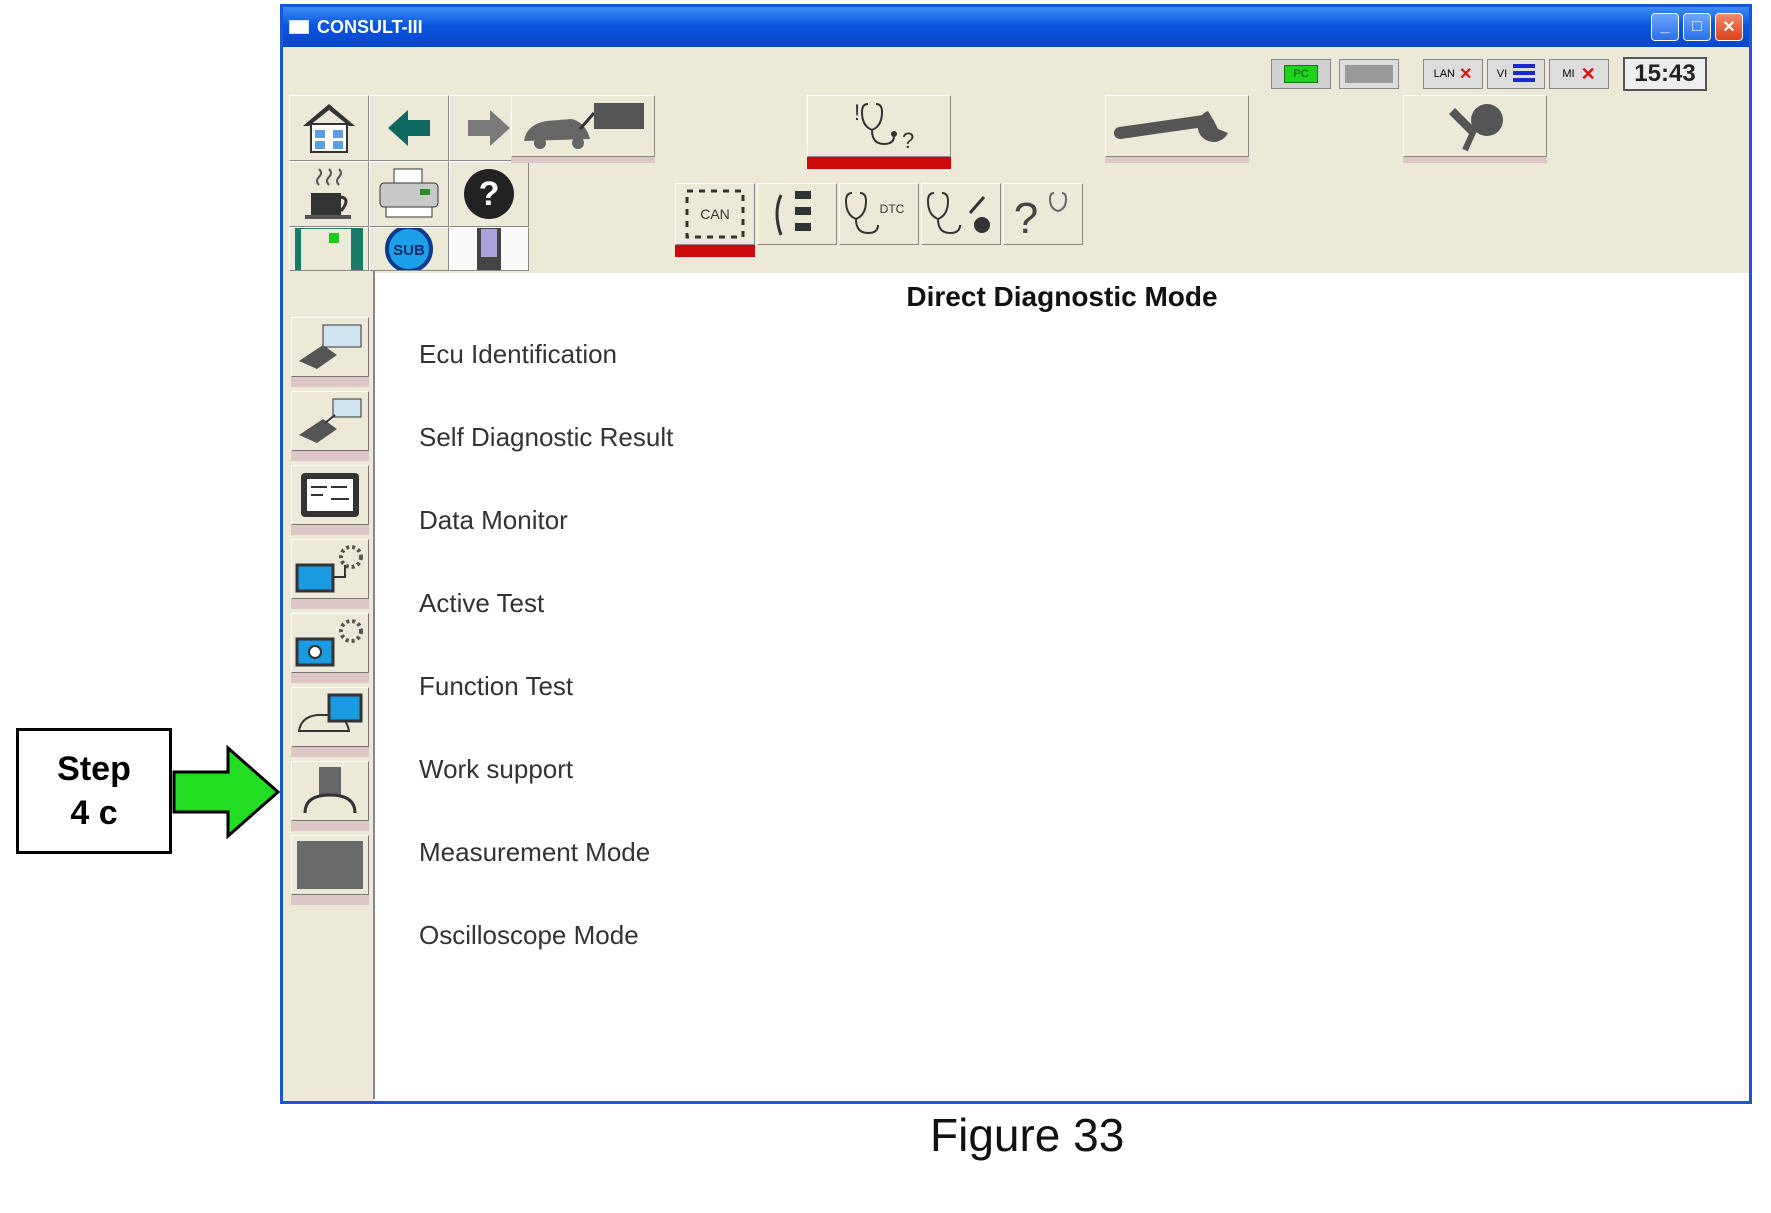 Image resolution: width=1771 pixels, height=1213 pixels. What do you see at coordinates (879, 163) in the screenshot?
I see `selected-tab-indicator` at bounding box center [879, 163].